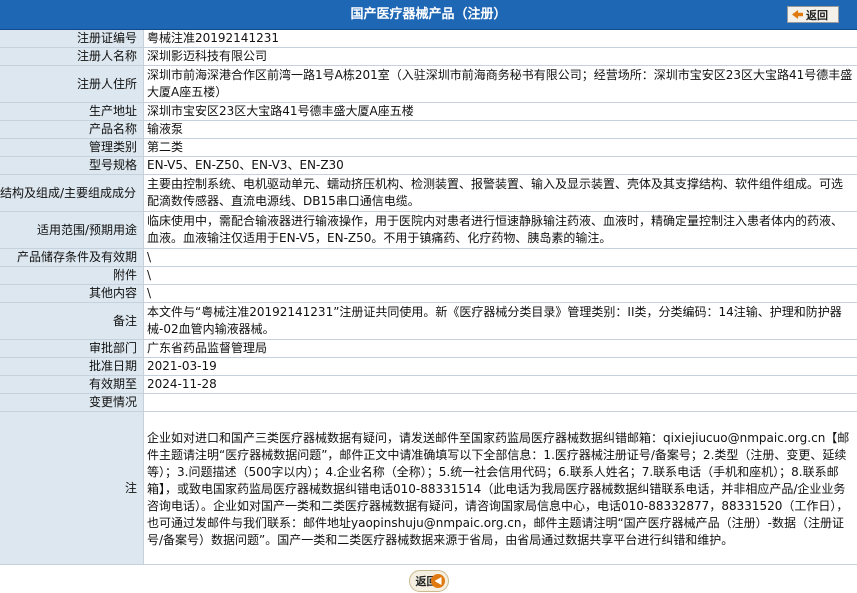  What do you see at coordinates (500, 349) in the screenshot?
I see `value-dept: 广东省药品监督管理局` at bounding box center [500, 349].